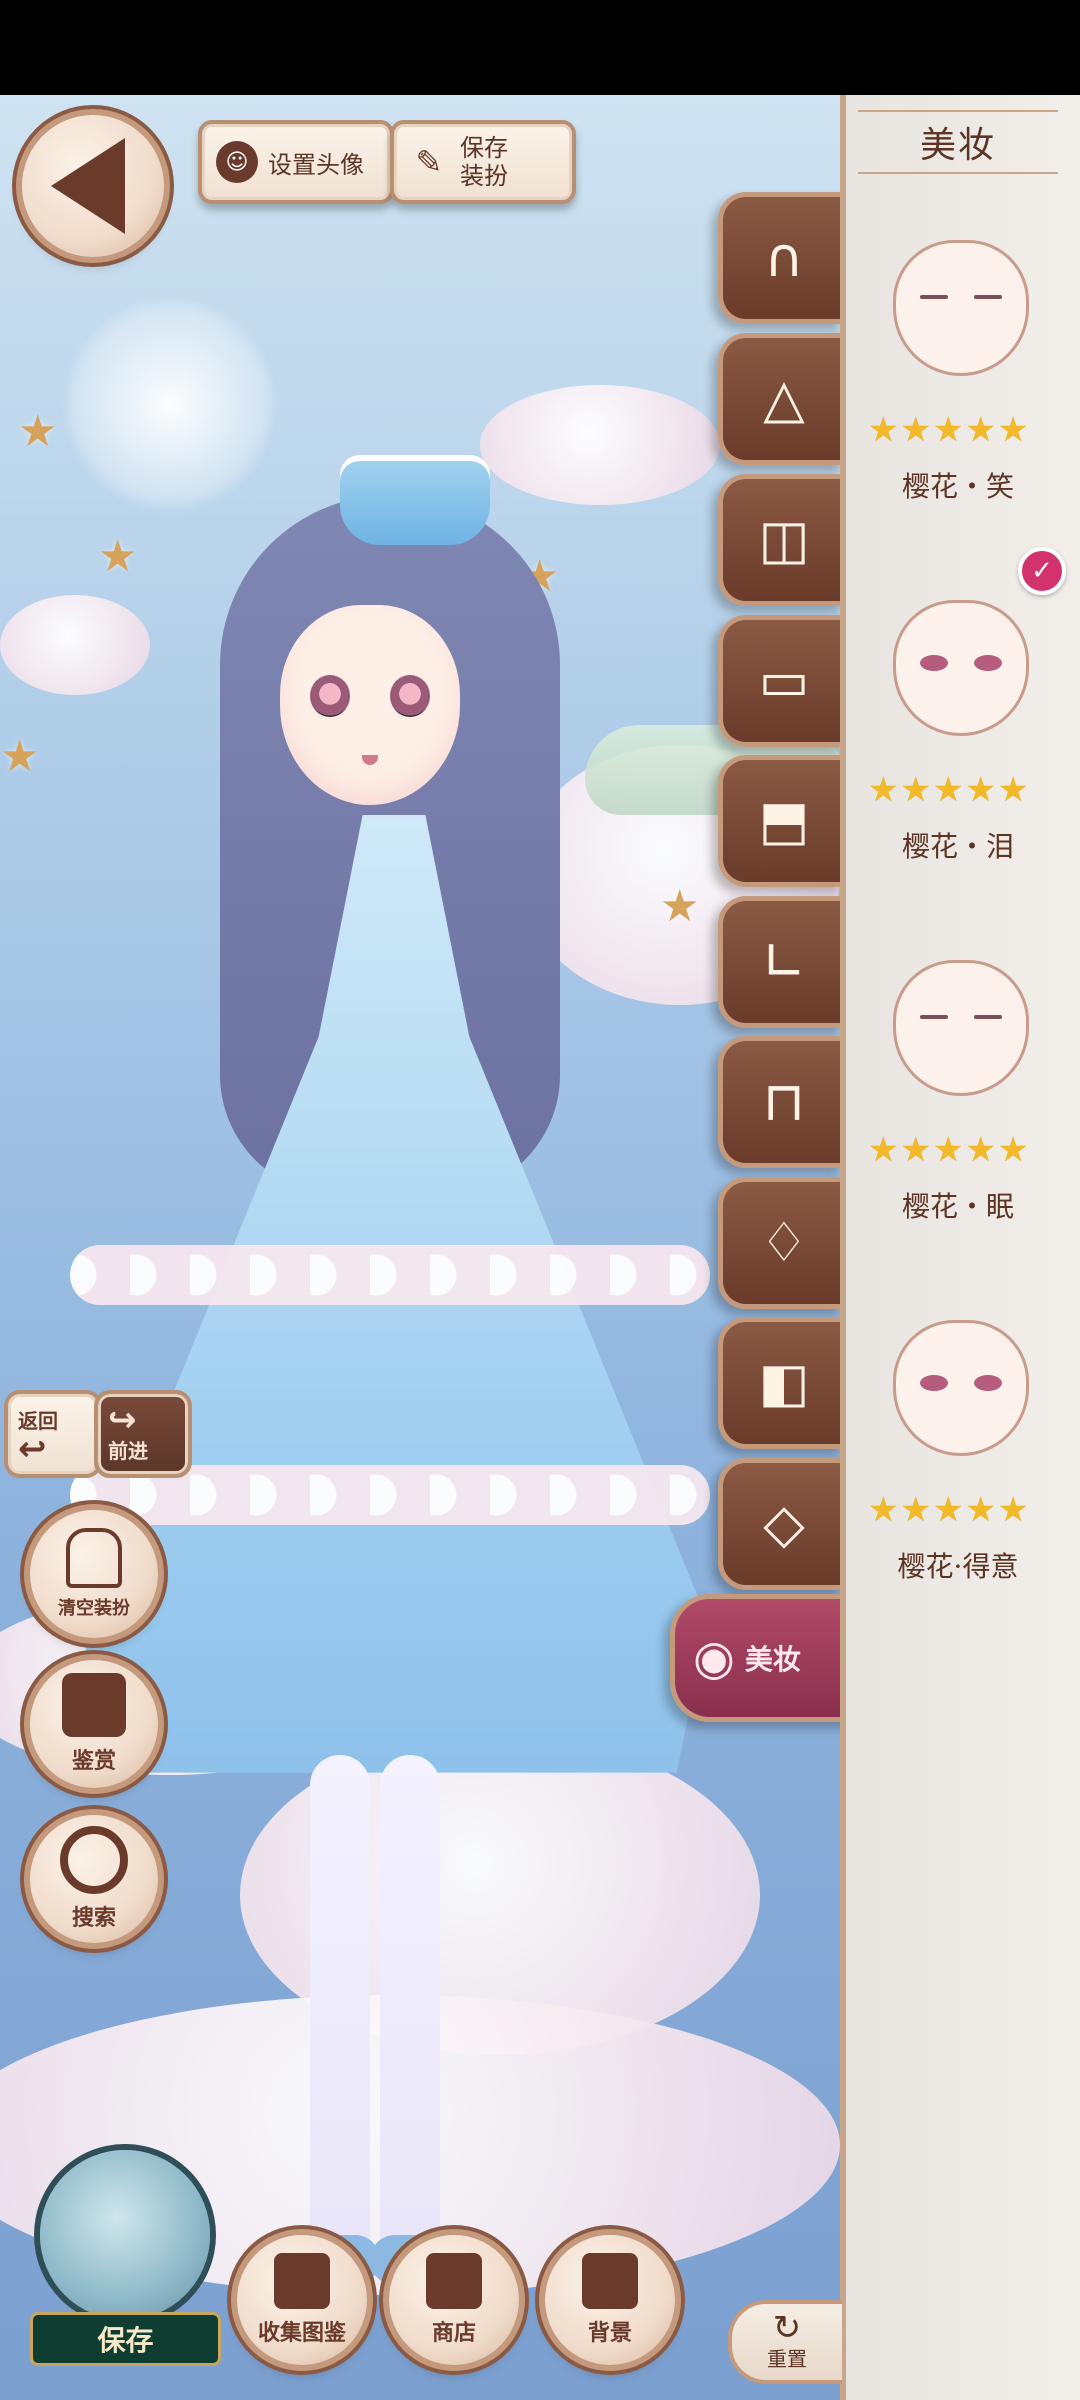 The image size is (1080, 2400). Describe the element at coordinates (958, 1125) in the screenshot. I see `makeup-item: ★★★★★ 樱花・眠` at that location.